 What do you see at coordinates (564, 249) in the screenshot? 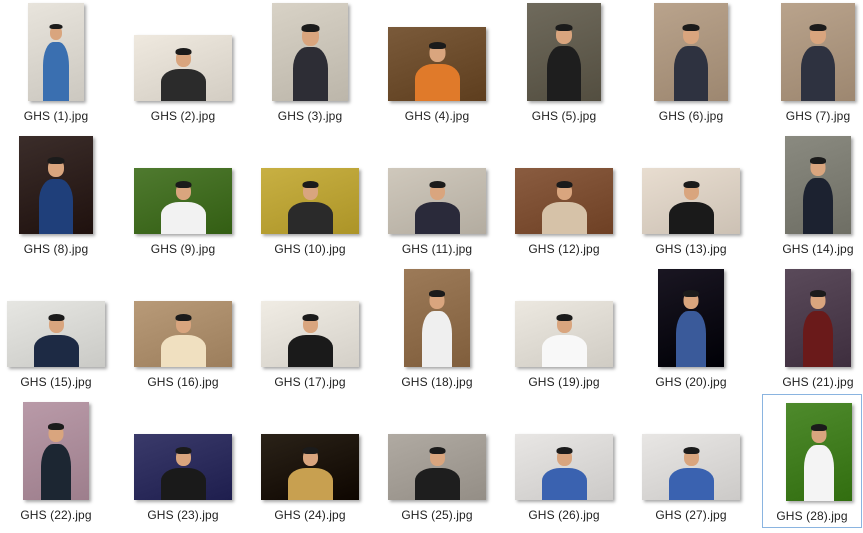
I see `file-name-label: GHS (12).jpg` at bounding box center [564, 249].